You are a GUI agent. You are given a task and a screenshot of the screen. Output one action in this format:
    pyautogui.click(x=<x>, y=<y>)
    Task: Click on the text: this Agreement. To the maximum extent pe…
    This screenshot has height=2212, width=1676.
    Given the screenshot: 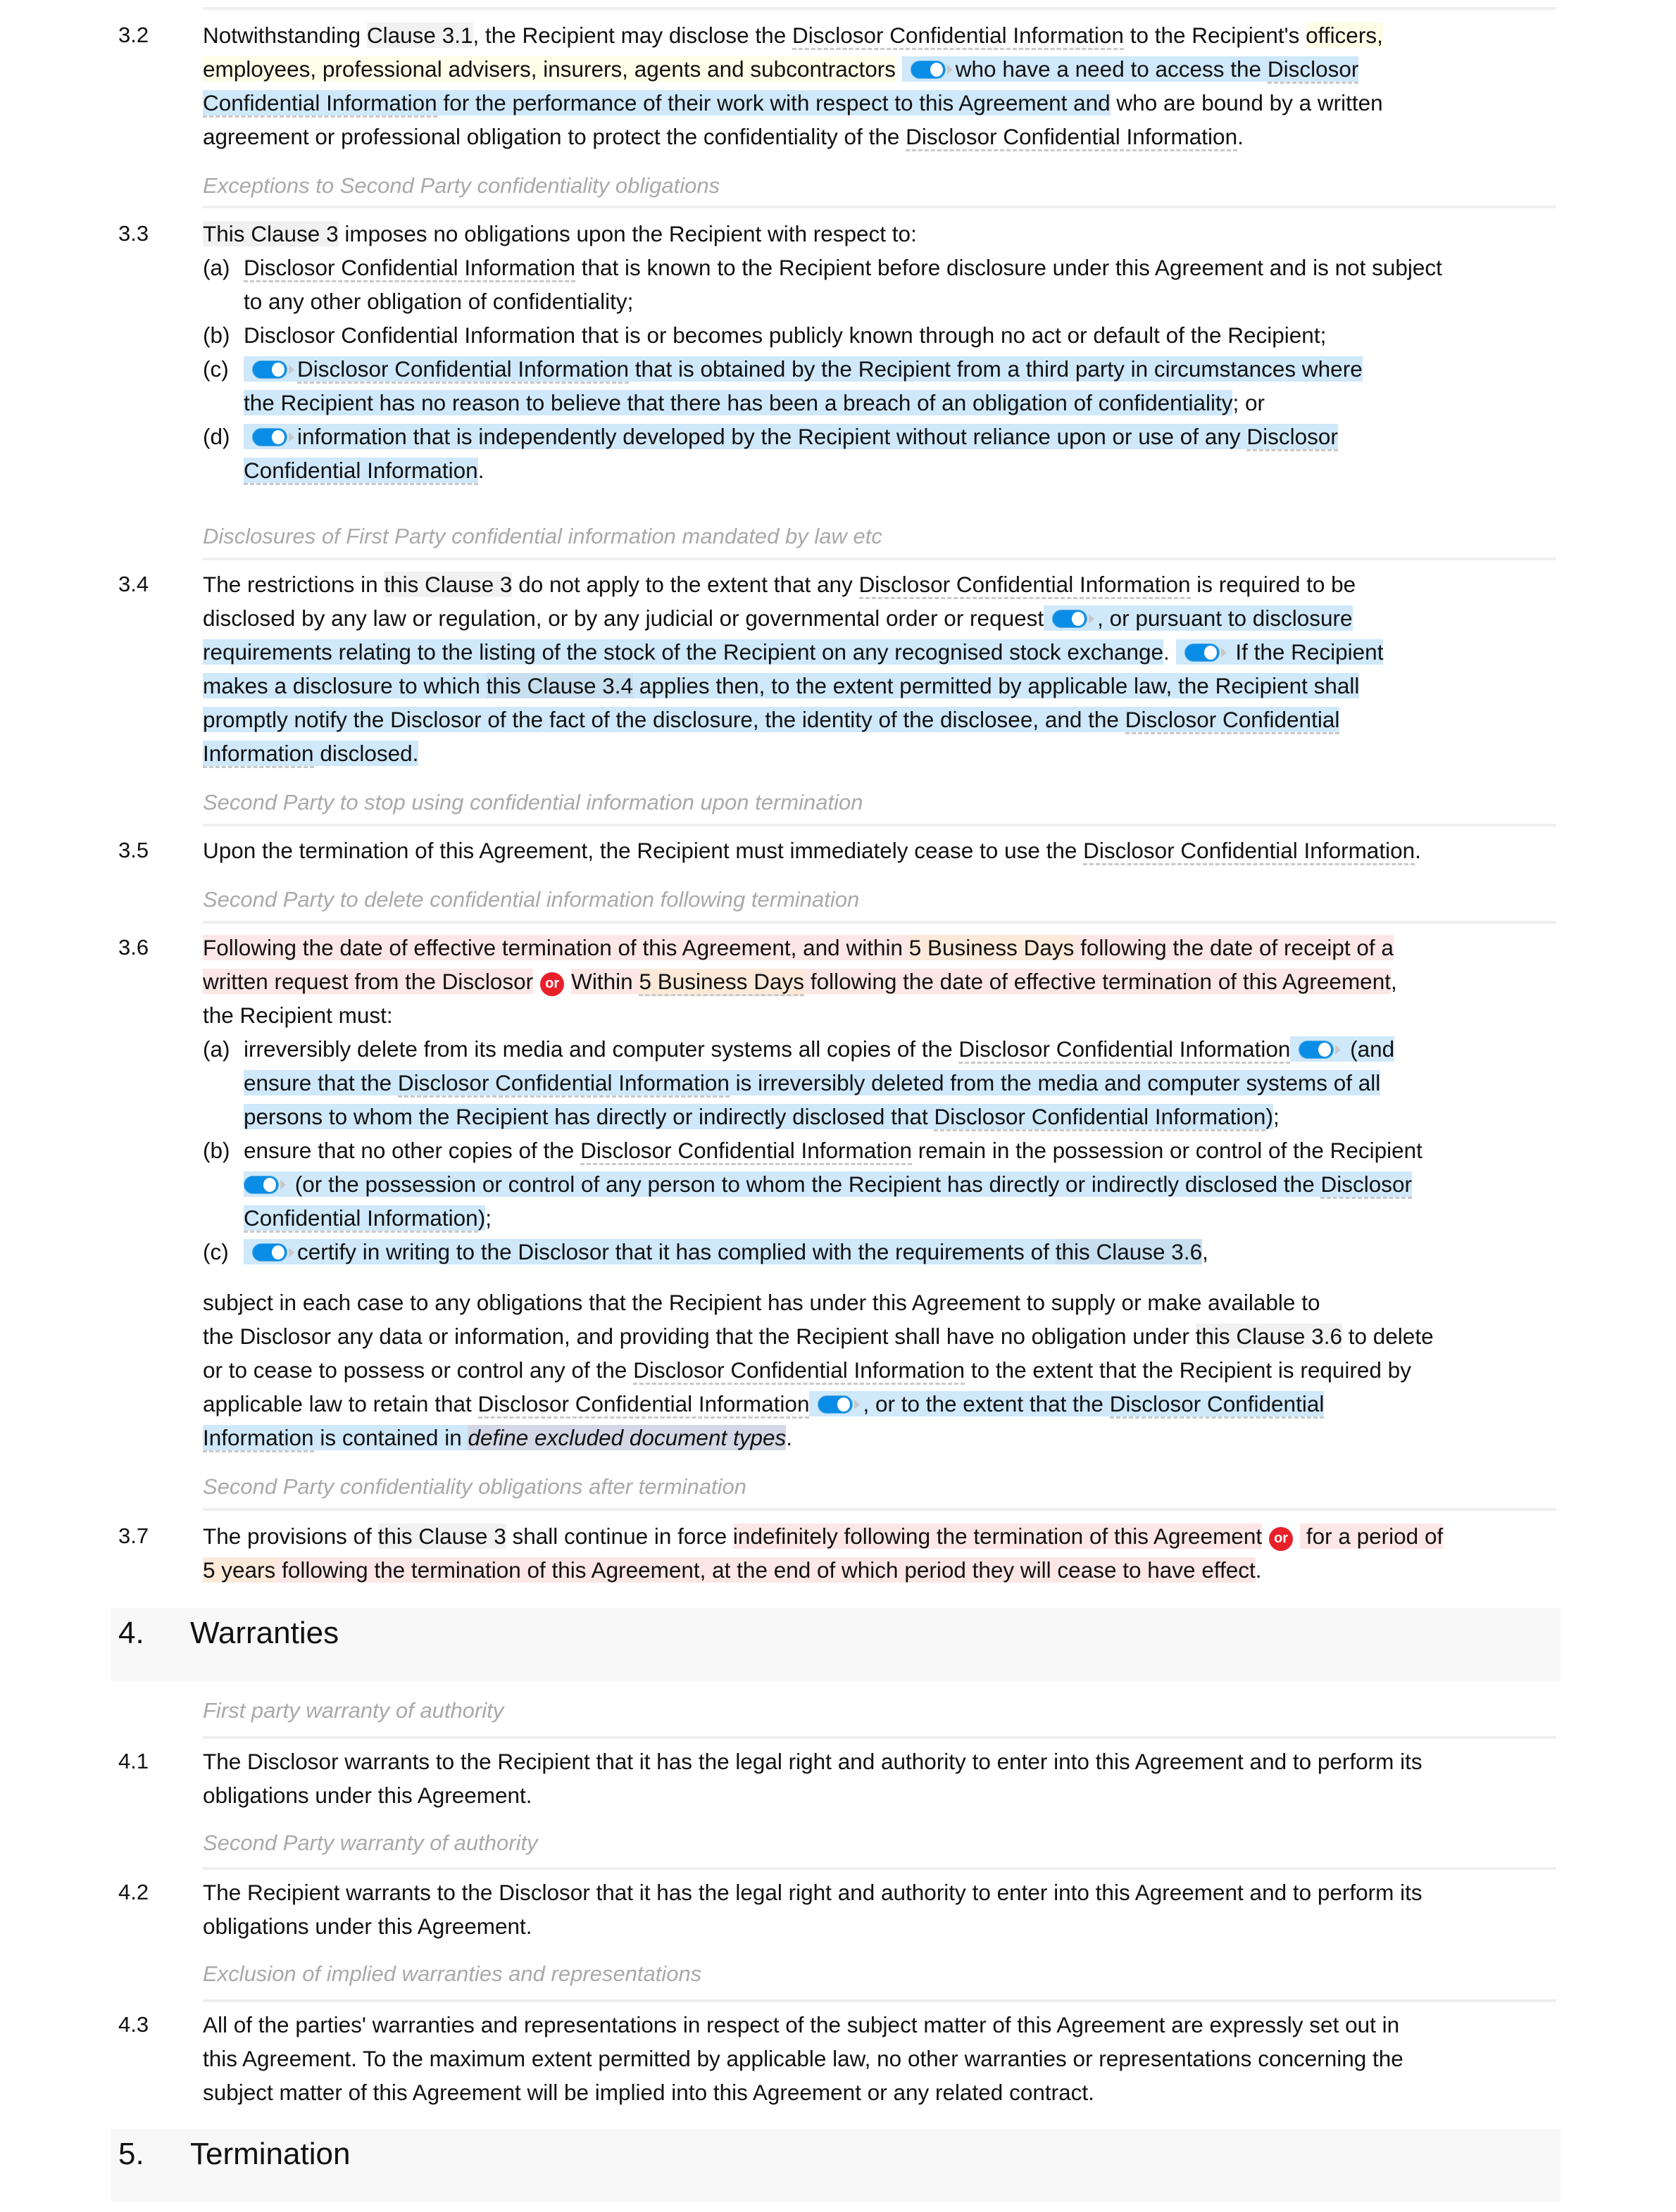 What is the action you would take?
    pyautogui.click(x=803, y=2058)
    